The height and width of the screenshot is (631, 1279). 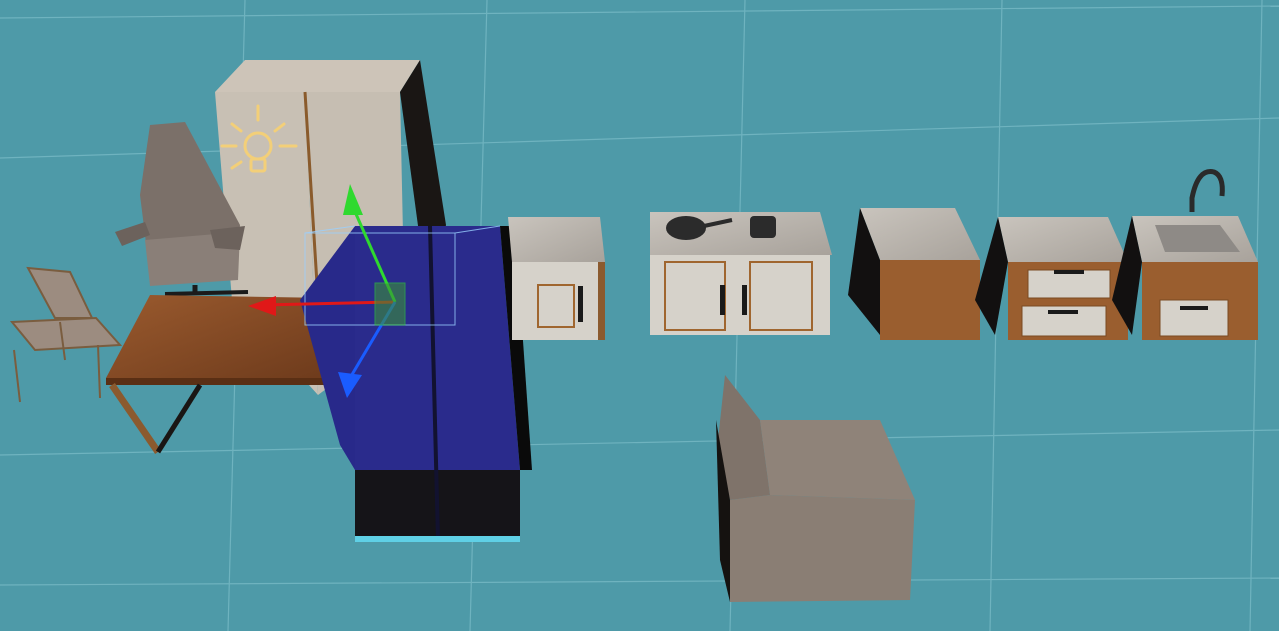 I want to click on base-cabinet-double-door, so click(x=556, y=278).